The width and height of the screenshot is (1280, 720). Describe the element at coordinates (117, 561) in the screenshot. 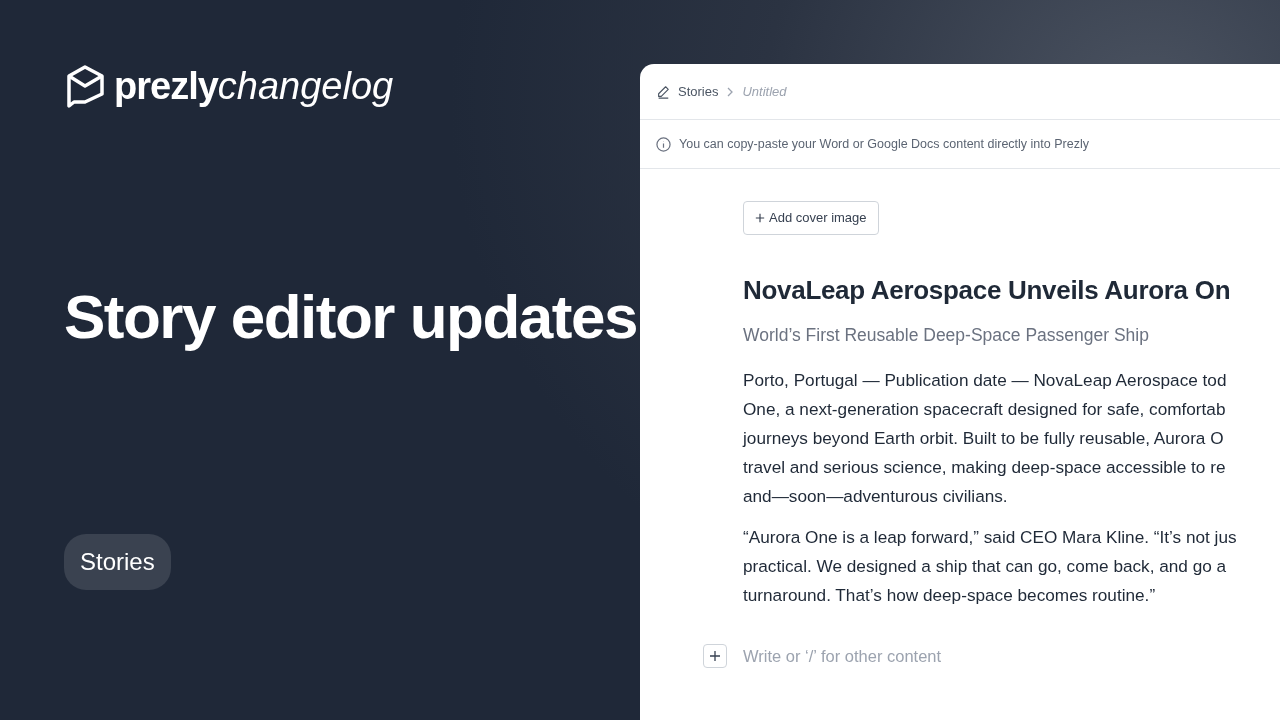

I see `category-tag: Stories` at that location.